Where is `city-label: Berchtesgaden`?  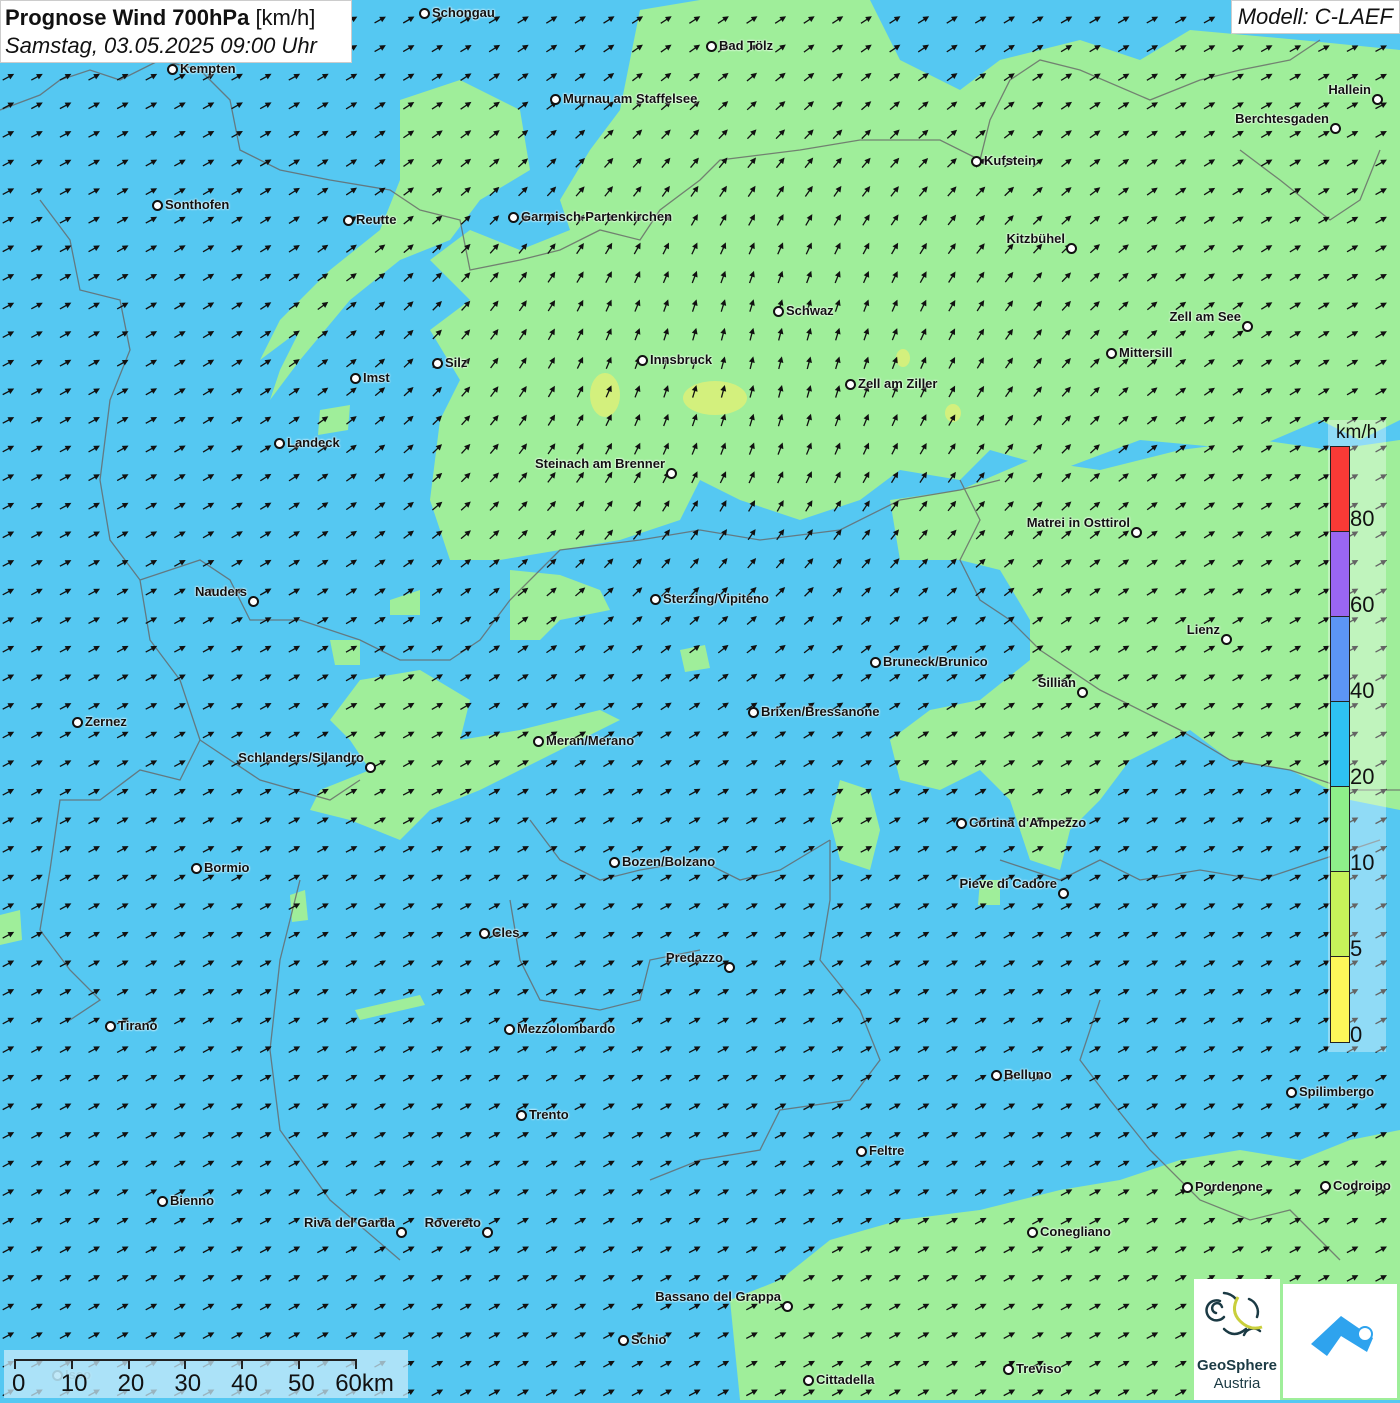
city-label: Berchtesgaden is located at coordinates (1282, 118).